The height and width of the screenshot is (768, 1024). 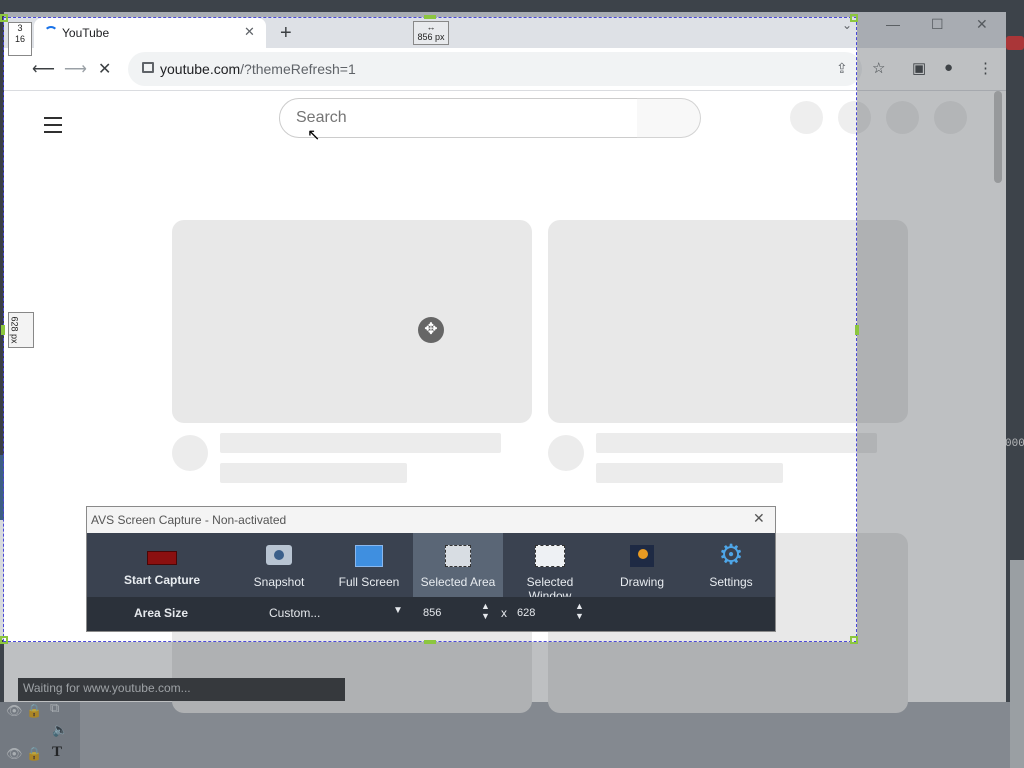 I want to click on drawing-icon, so click(x=642, y=556).